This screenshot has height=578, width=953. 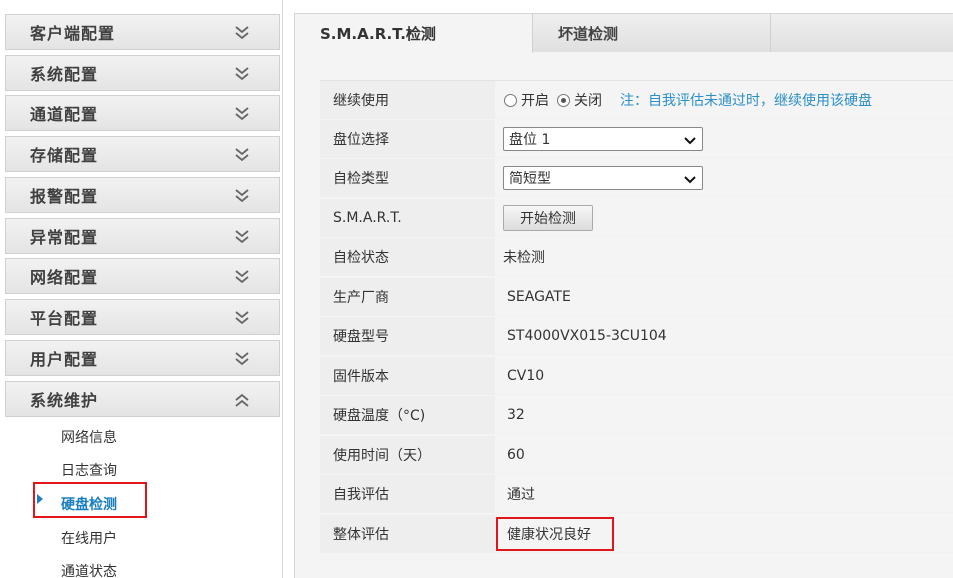 I want to click on row-manufacturer: 生产厂商 SEAGATE, so click(x=636, y=297).